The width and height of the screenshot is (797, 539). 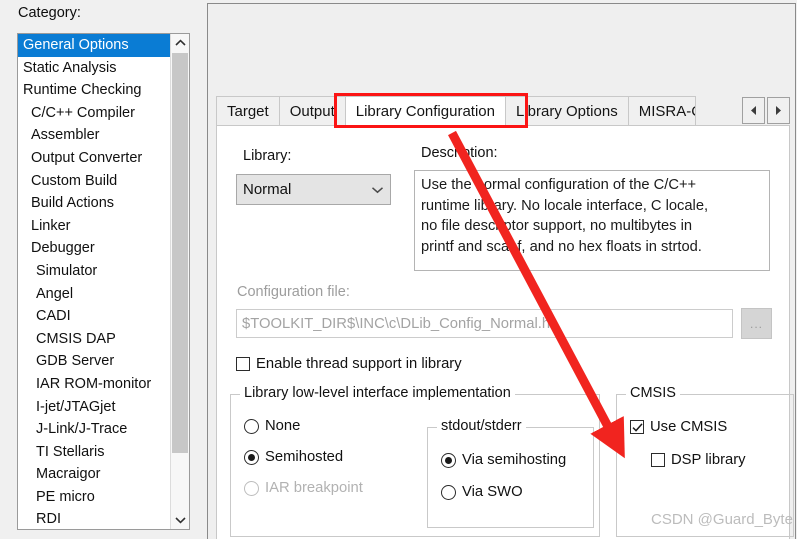 I want to click on sidebar-item-static-analysis: Static Analysis, so click(x=94, y=68).